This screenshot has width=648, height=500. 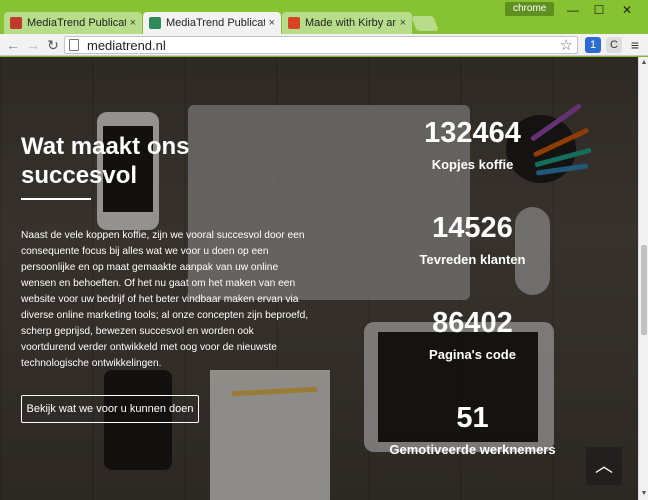 I want to click on extension-icon: 1, so click(x=593, y=45).